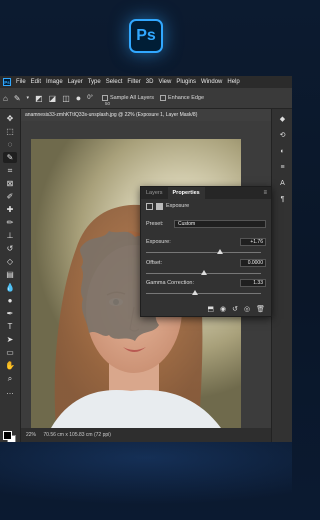 The image size is (320, 520). I want to click on menu-help: Help, so click(233, 82).